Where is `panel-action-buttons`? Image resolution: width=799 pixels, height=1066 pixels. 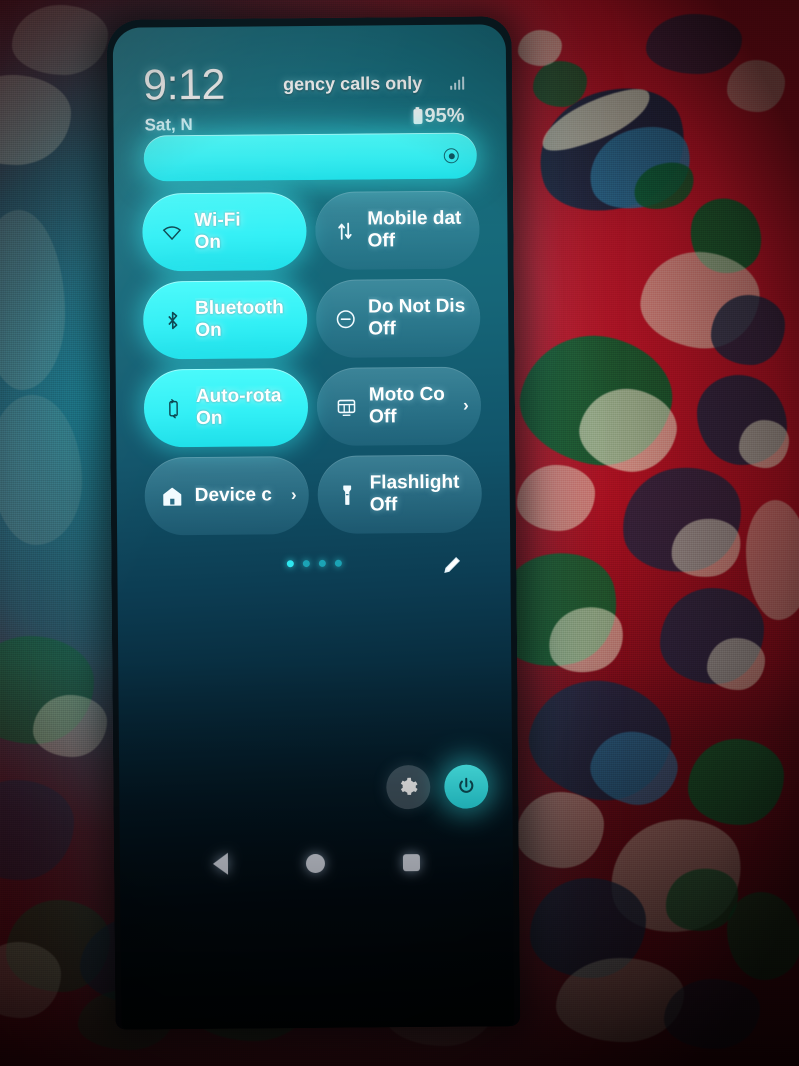
panel-action-buttons is located at coordinates (437, 787).